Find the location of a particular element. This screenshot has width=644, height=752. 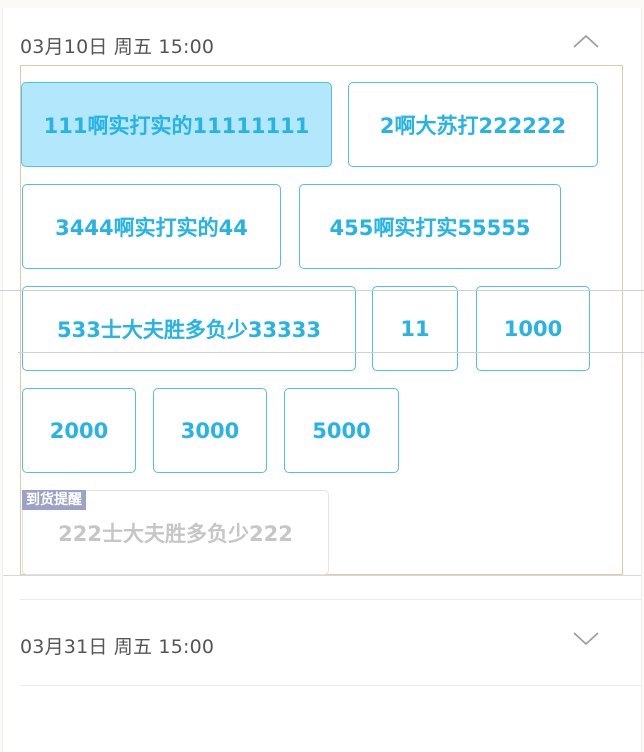

ticket-option-label: 11 is located at coordinates (415, 328).